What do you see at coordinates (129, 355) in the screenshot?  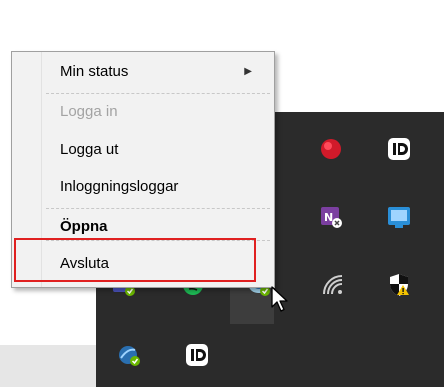 I see `onedrive-icon` at bounding box center [129, 355].